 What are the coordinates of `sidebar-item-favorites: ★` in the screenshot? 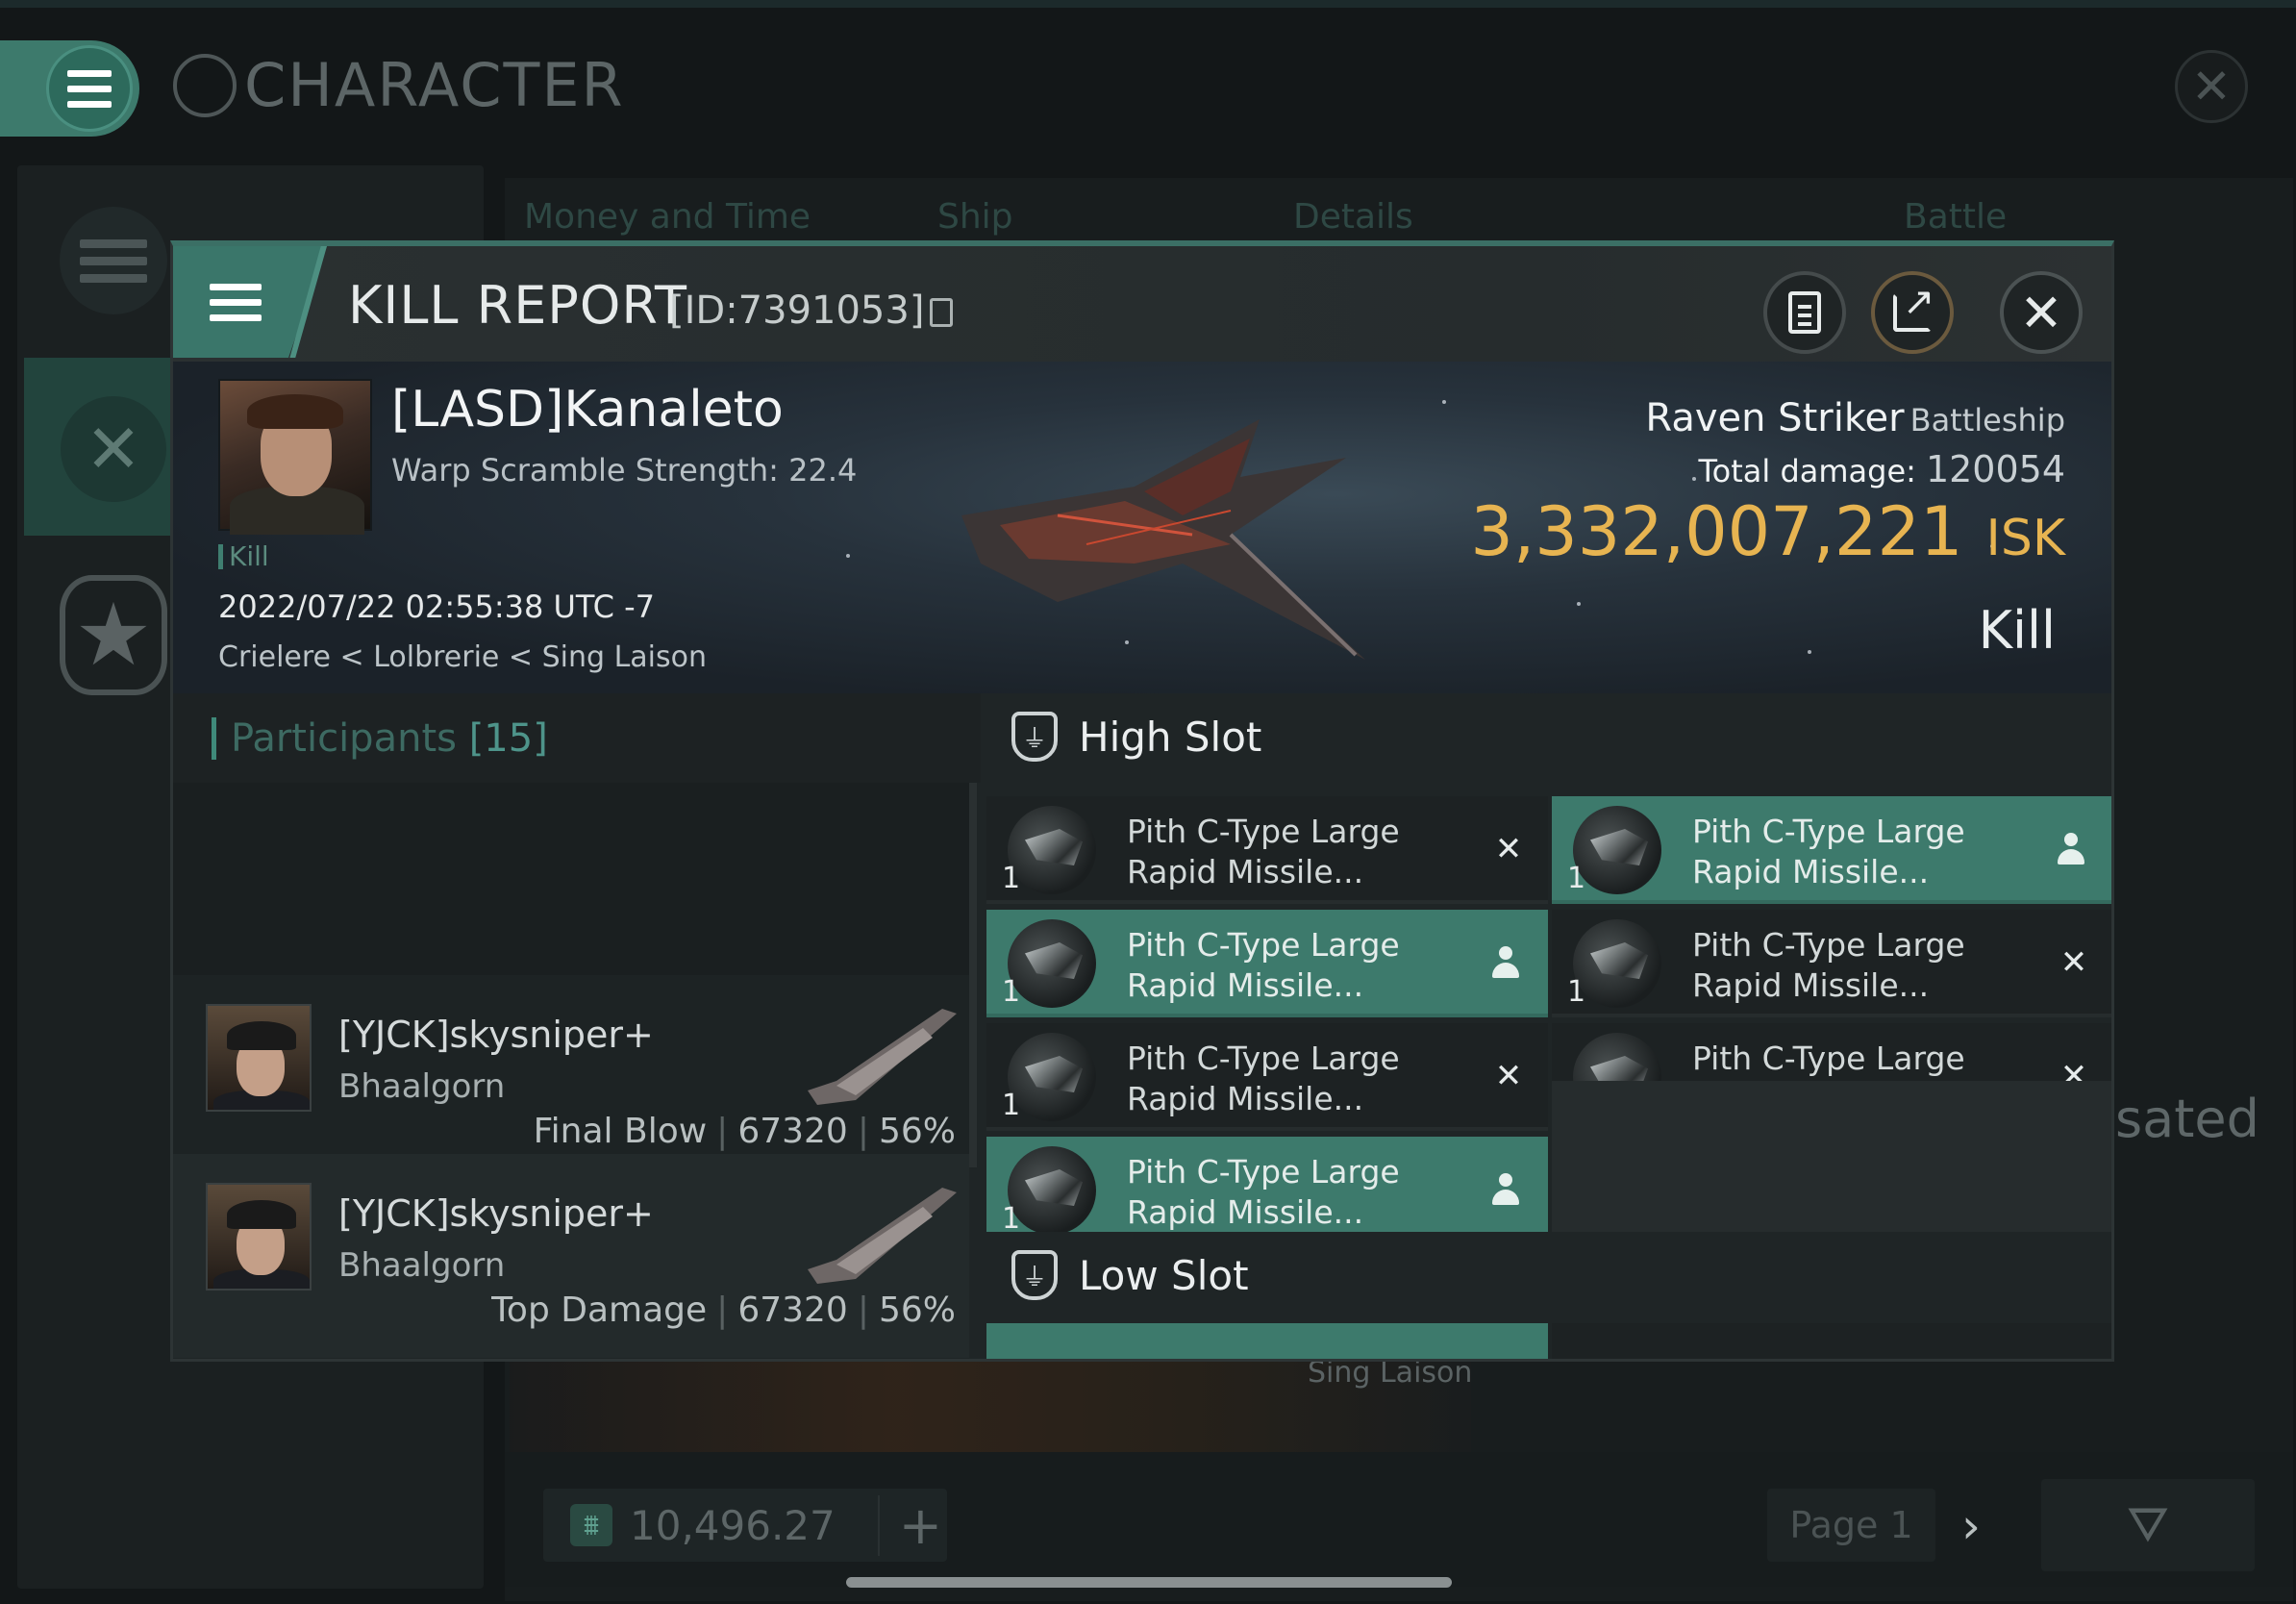 It's located at (113, 635).